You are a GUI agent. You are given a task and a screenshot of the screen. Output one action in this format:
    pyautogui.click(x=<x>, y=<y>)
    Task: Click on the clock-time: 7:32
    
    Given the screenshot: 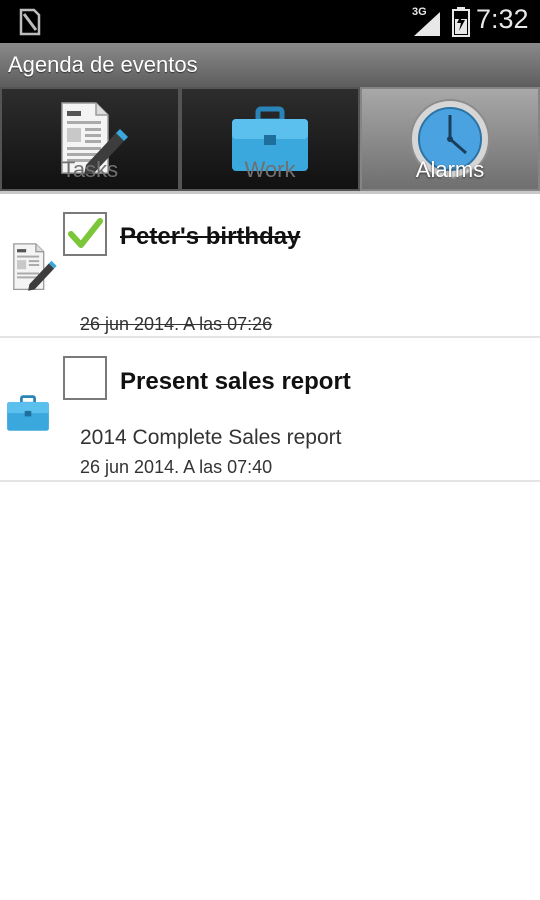 What is the action you would take?
    pyautogui.click(x=502, y=19)
    